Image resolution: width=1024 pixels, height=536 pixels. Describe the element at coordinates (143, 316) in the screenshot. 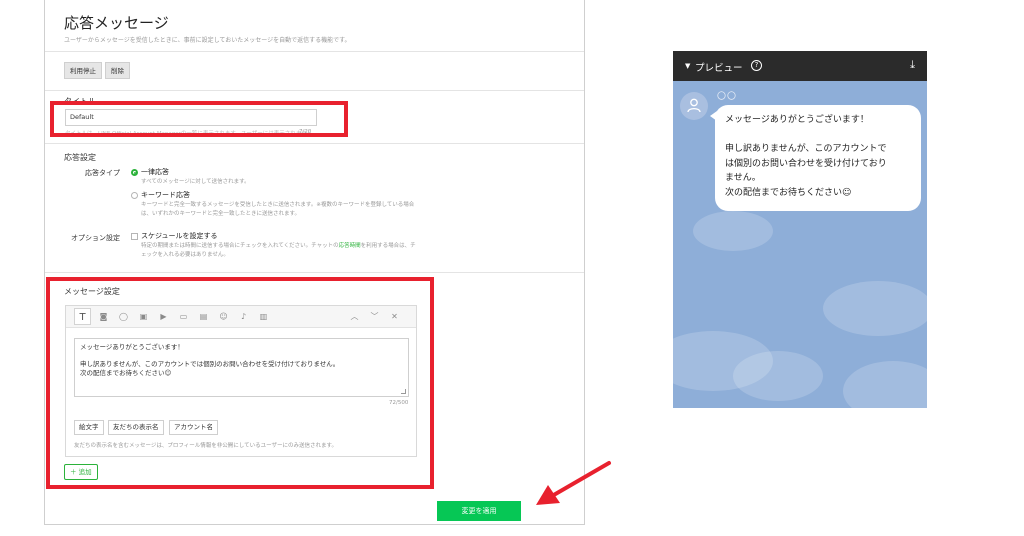

I see `image-icon: ▣` at that location.